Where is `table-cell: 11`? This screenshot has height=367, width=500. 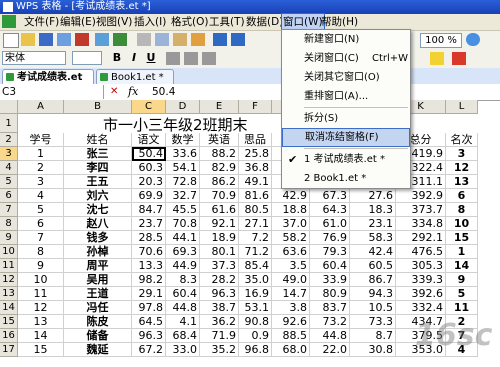
table-cell: 11 is located at coordinates (462, 308).